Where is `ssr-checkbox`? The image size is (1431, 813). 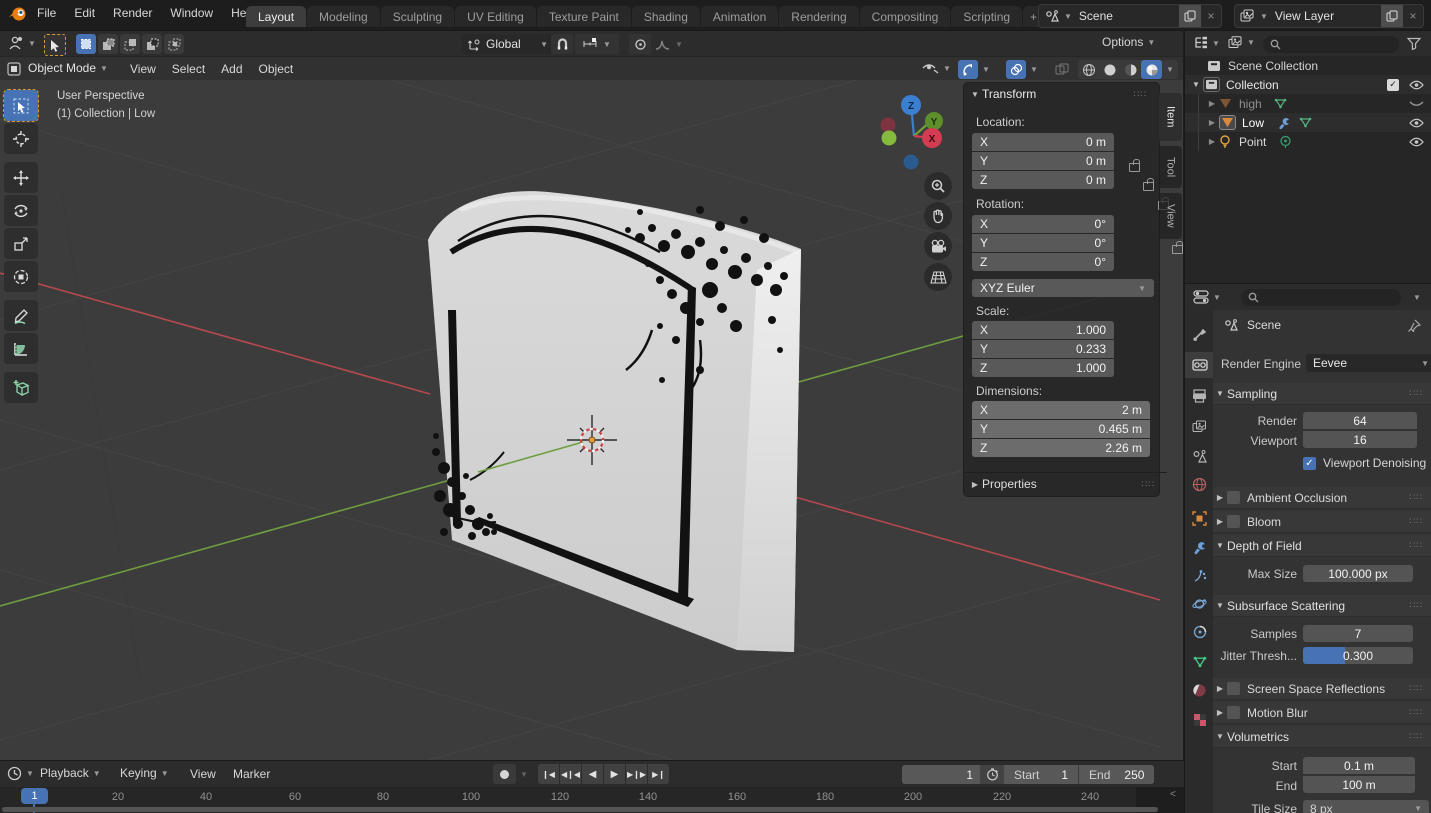
ssr-checkbox is located at coordinates (1233, 688).